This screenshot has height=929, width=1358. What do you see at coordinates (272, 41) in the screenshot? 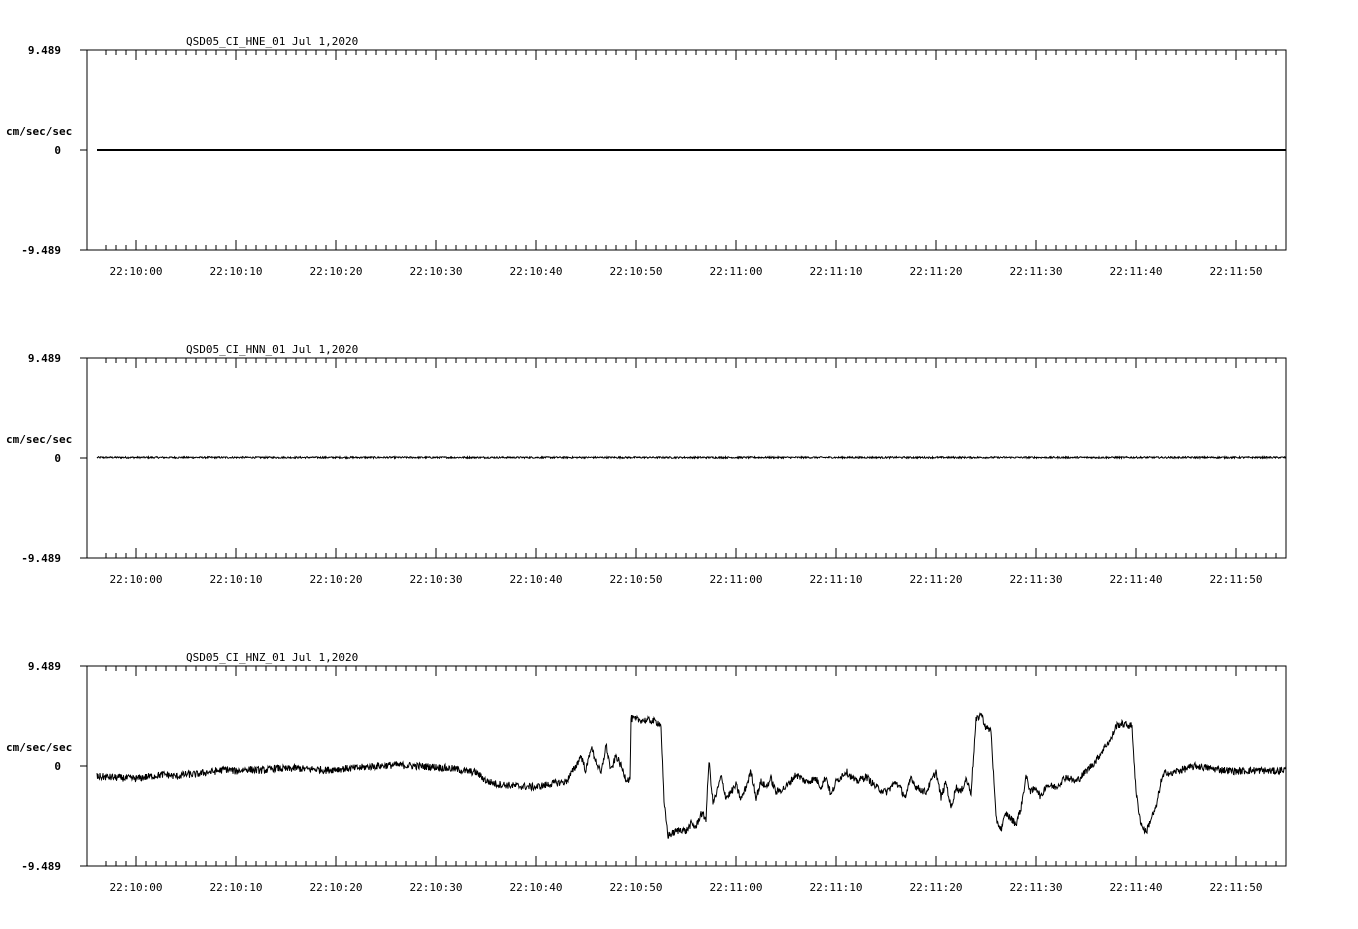
I see `chart-title: QSD05_CI_HNE_01 Jul 1,2020` at bounding box center [272, 41].